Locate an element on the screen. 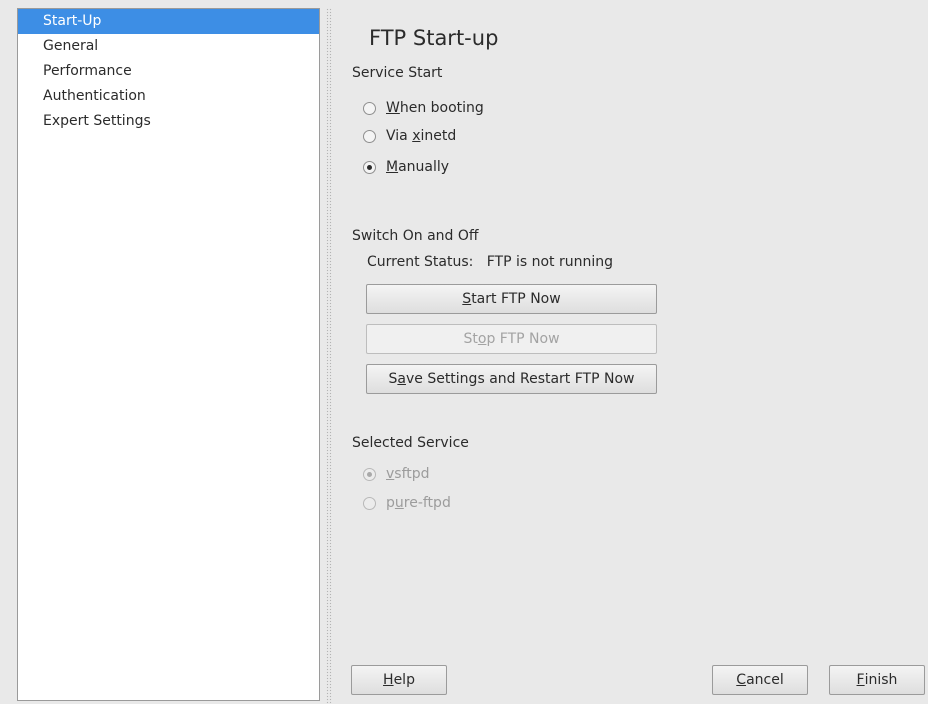 The height and width of the screenshot is (704, 928). radio-when-booting-label: When booting is located at coordinates (435, 108).